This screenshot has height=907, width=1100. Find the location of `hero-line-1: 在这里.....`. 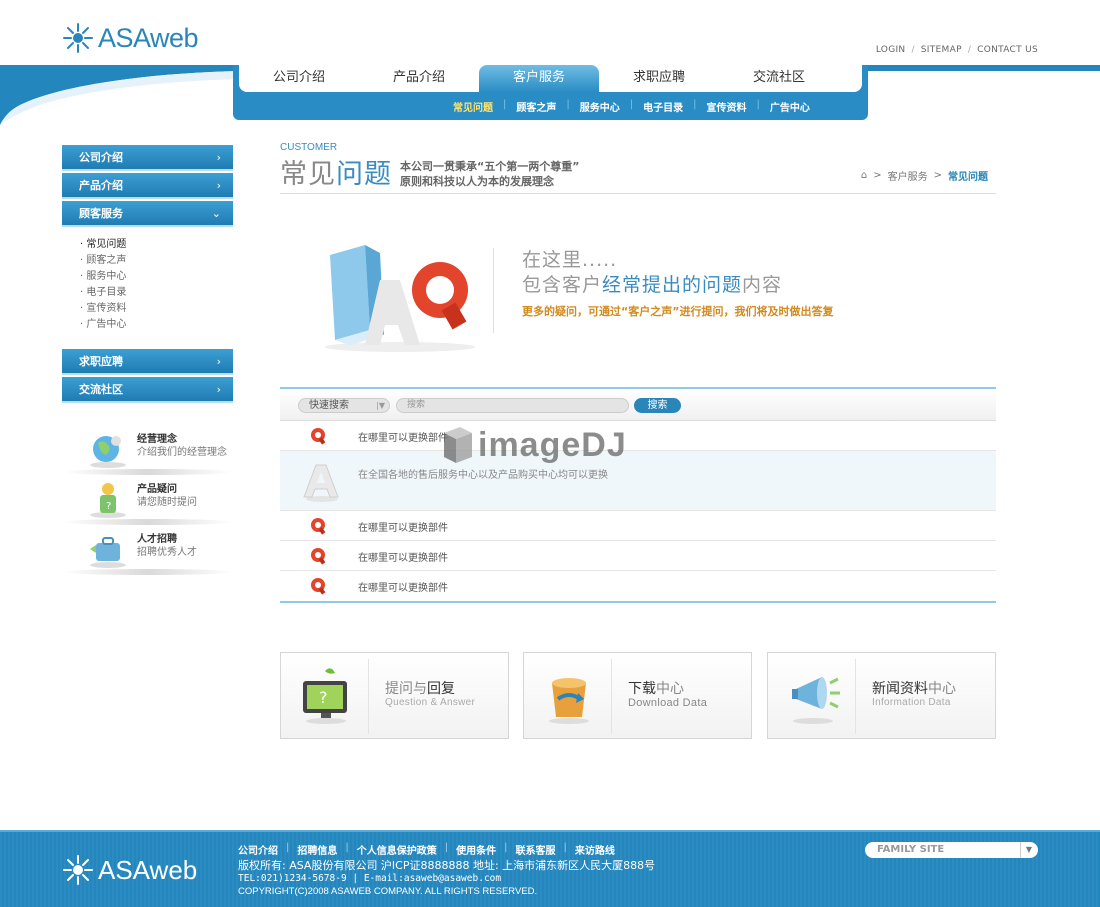

hero-line-1: 在这里..... is located at coordinates (570, 260).